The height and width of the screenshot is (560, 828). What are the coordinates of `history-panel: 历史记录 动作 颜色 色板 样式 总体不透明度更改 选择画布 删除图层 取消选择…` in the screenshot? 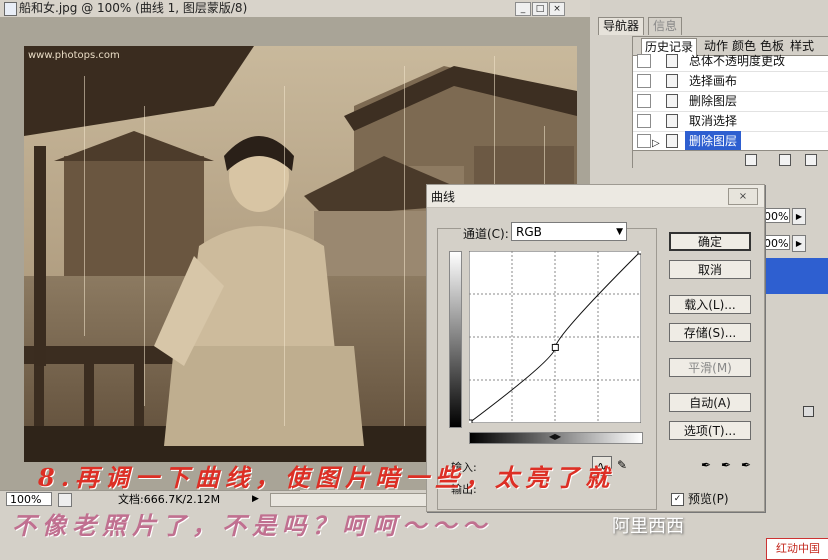 It's located at (730, 102).